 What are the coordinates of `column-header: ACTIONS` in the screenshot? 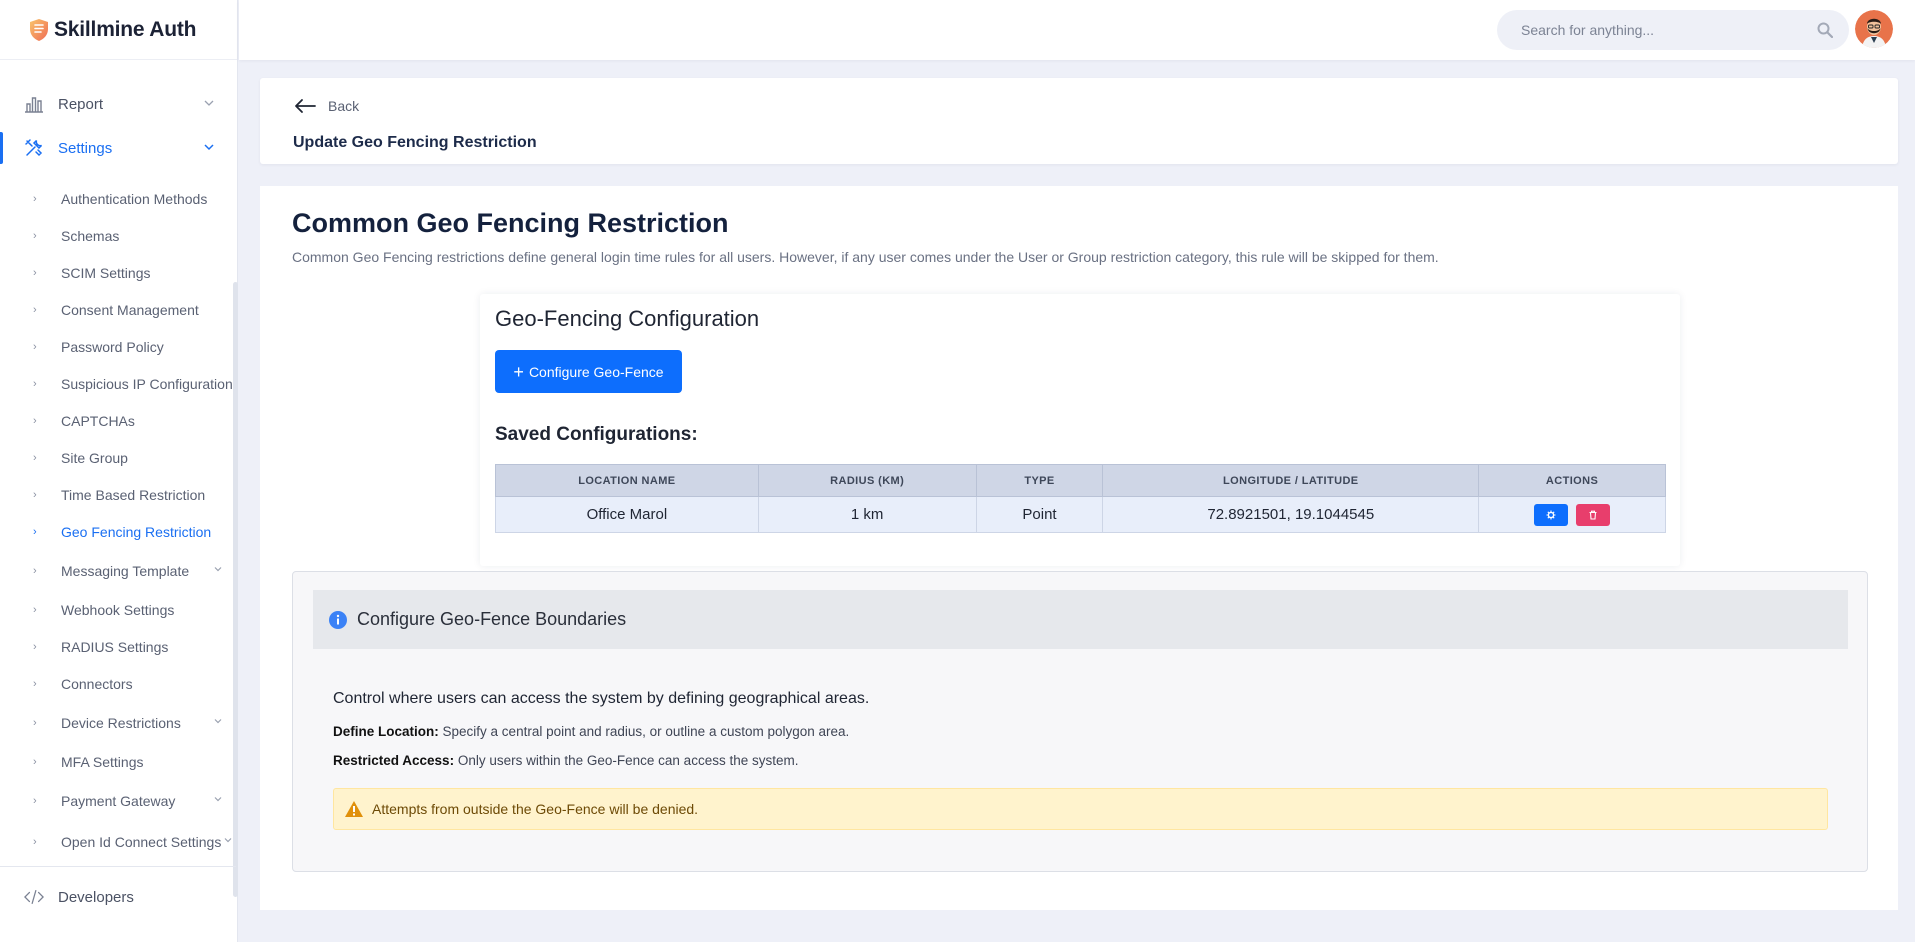 It's located at (1572, 480).